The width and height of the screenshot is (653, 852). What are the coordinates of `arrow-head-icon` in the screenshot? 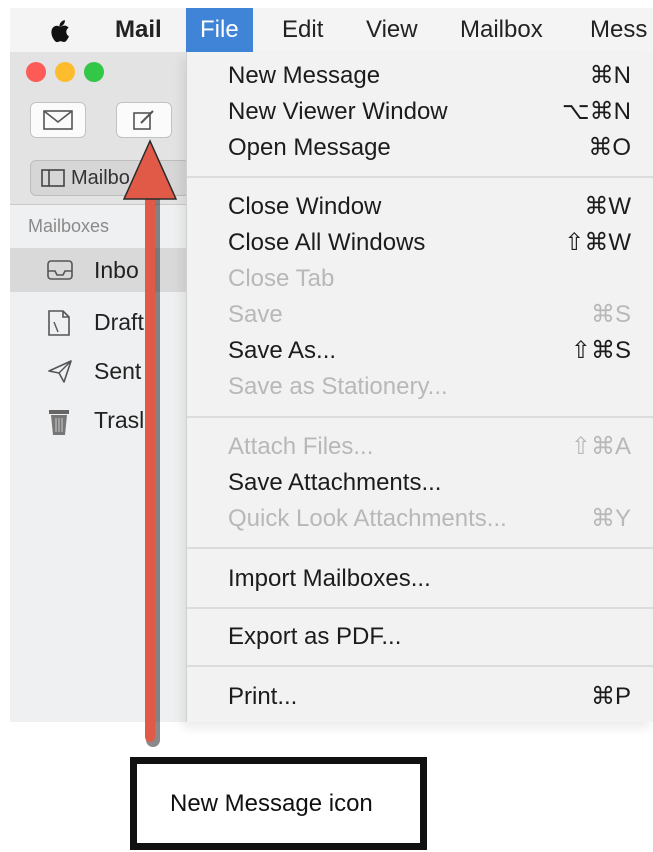 It's located at (150, 169).